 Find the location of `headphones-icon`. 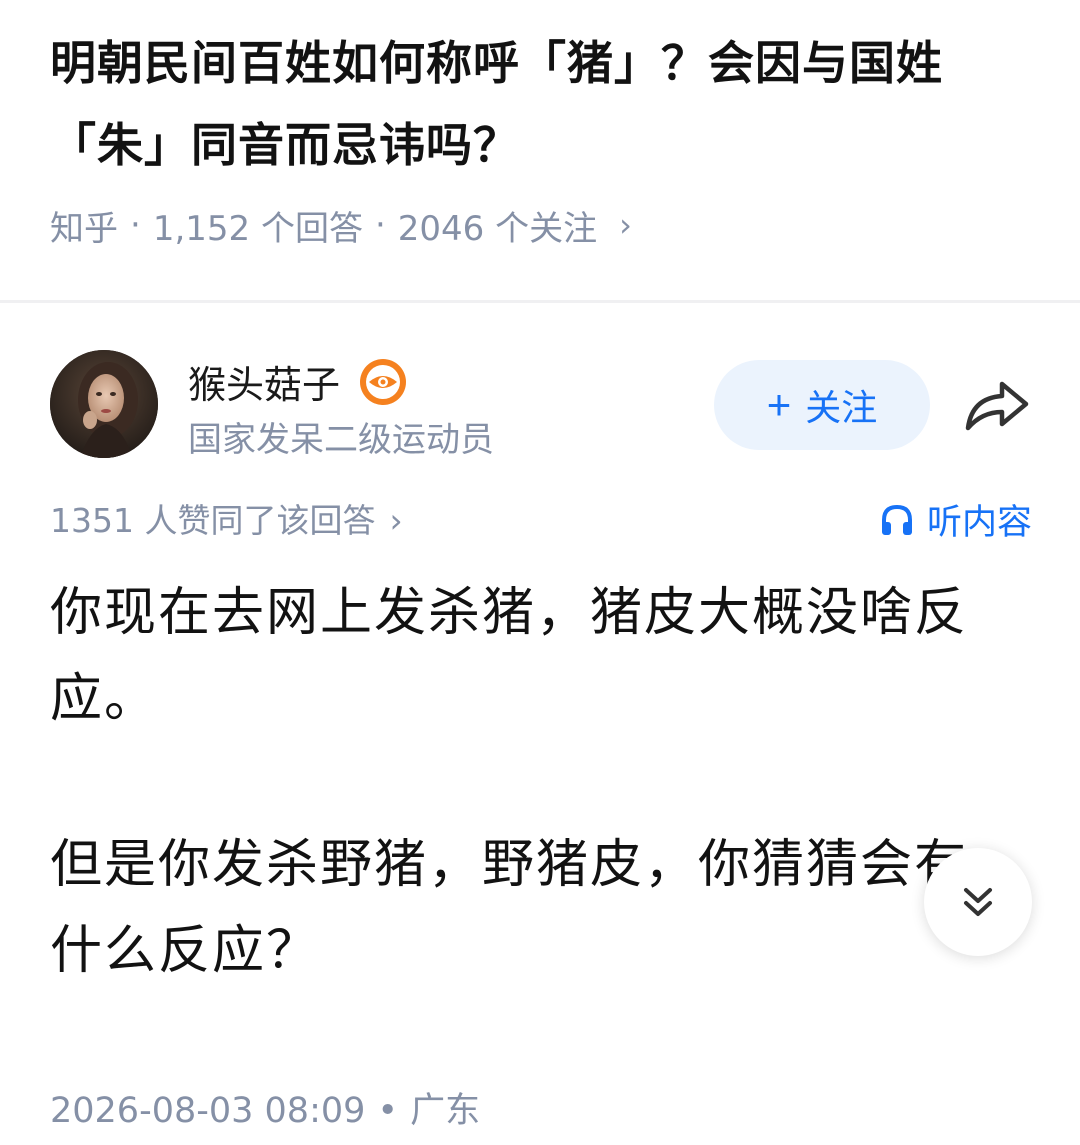

headphones-icon is located at coordinates (896, 519).